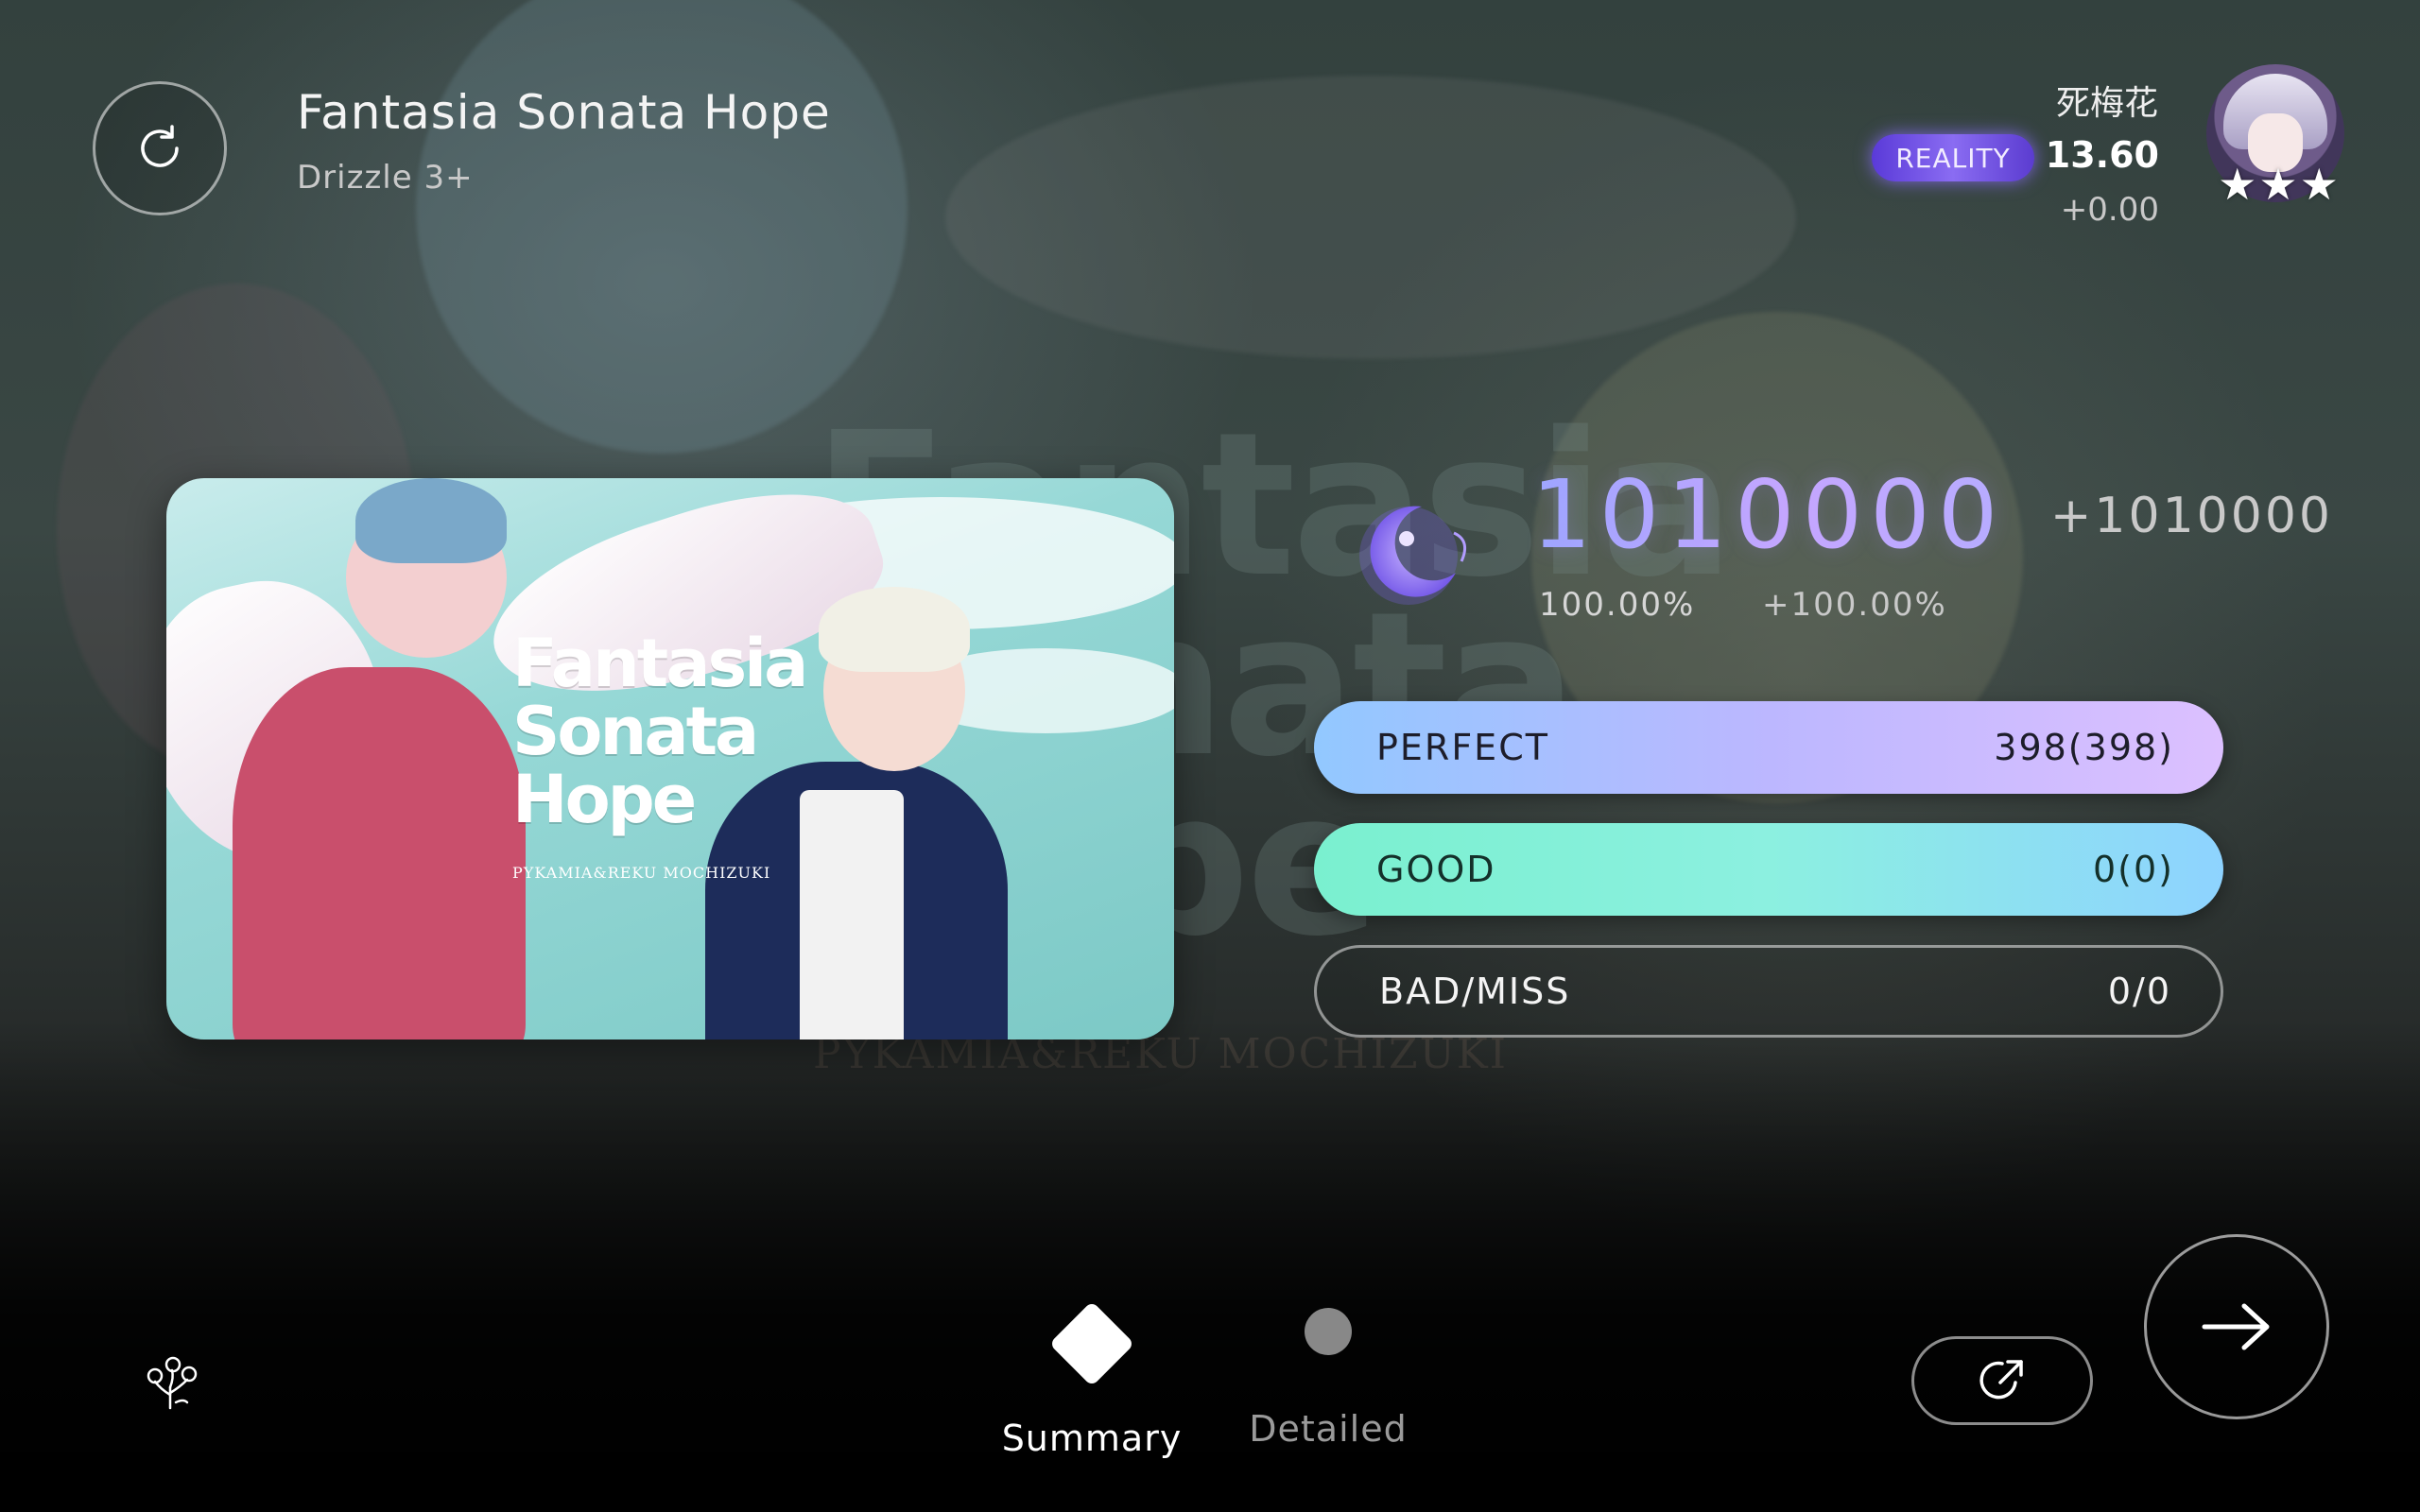  What do you see at coordinates (1462, 747) in the screenshot?
I see `perfect-label: PERFECT` at bounding box center [1462, 747].